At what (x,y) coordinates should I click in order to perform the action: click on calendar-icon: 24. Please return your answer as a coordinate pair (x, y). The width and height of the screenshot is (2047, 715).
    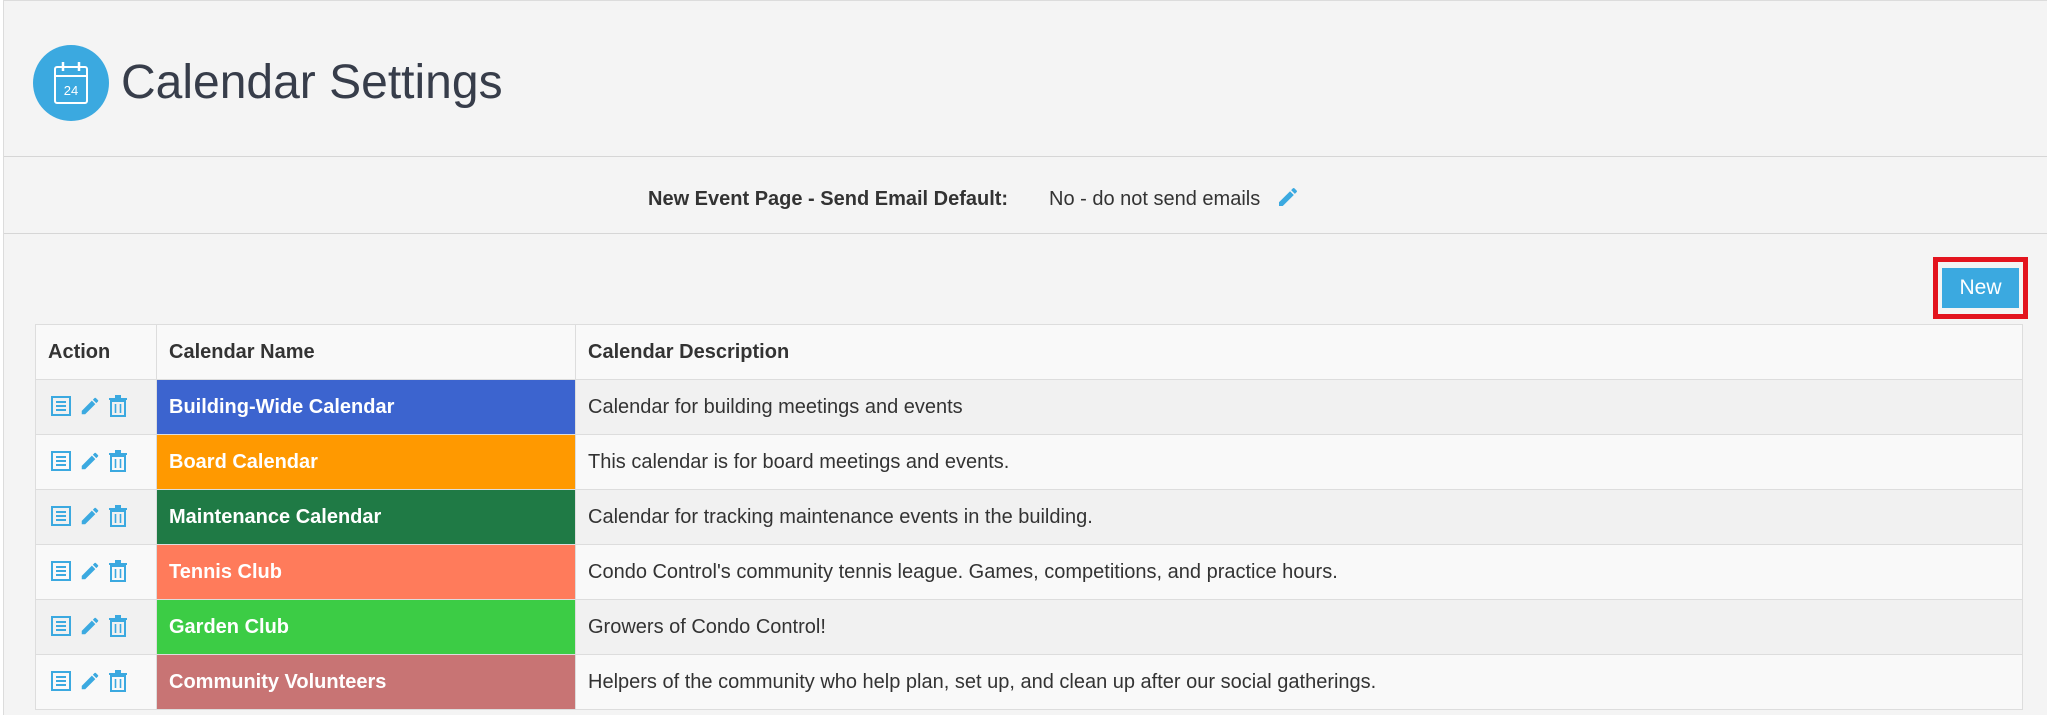
    Looking at the image, I should click on (71, 83).